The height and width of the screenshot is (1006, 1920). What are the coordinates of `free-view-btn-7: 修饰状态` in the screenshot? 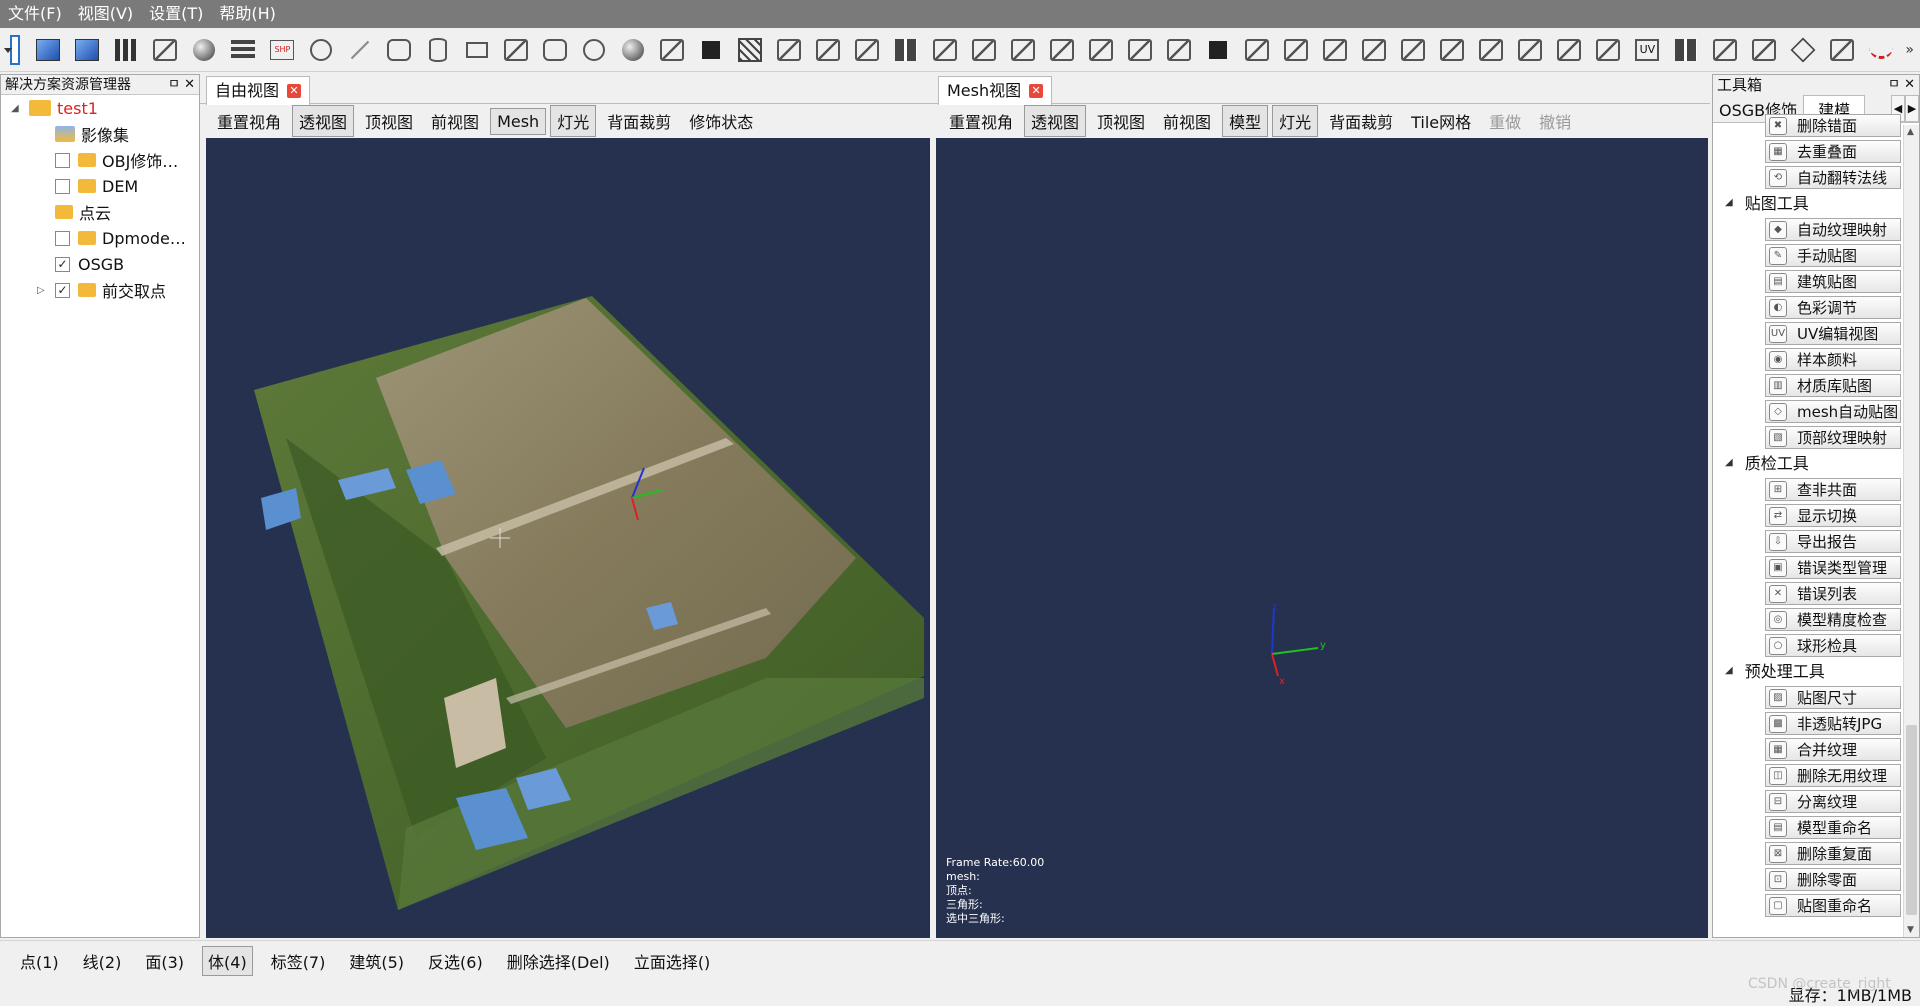 It's located at (721, 121).